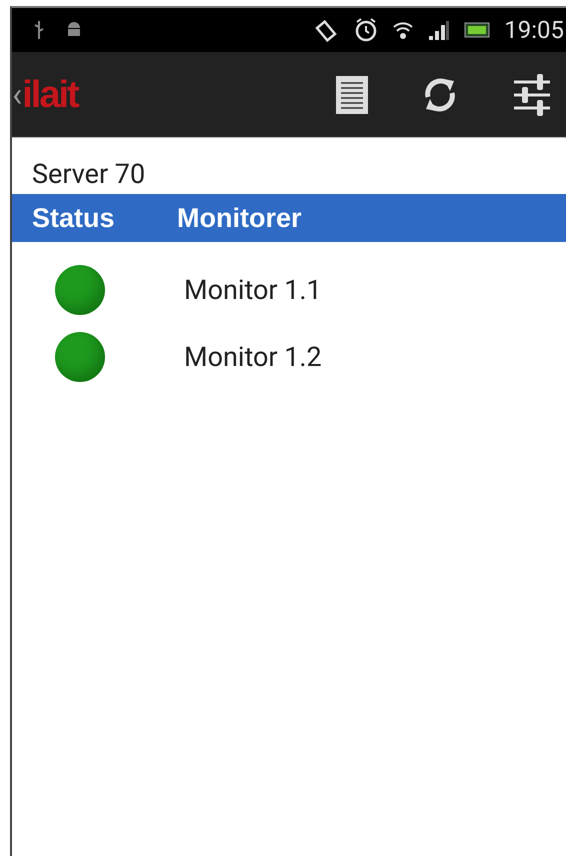 This screenshot has height=856, width=566. What do you see at coordinates (477, 30) in the screenshot?
I see `battery-icon` at bounding box center [477, 30].